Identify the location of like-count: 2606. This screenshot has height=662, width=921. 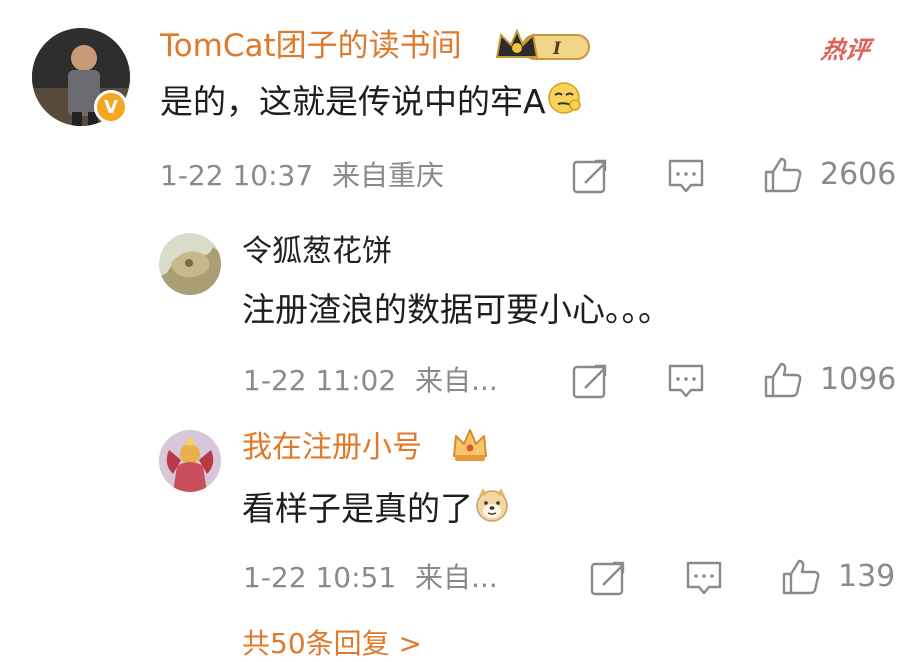
(858, 174).